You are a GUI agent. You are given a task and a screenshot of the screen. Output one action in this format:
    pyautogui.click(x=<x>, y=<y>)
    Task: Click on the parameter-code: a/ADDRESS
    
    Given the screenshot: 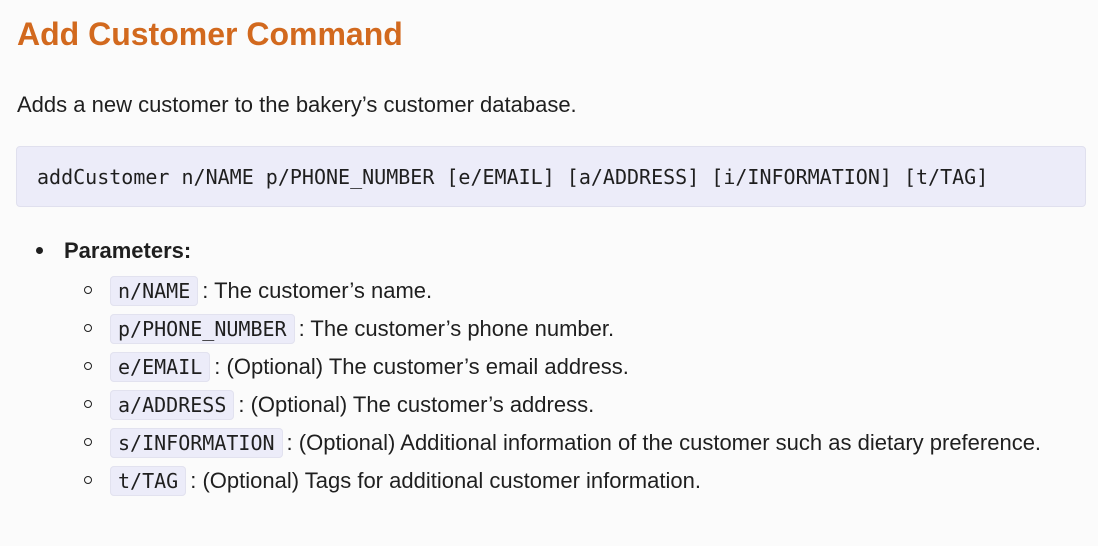 What is the action you would take?
    pyautogui.click(x=172, y=405)
    